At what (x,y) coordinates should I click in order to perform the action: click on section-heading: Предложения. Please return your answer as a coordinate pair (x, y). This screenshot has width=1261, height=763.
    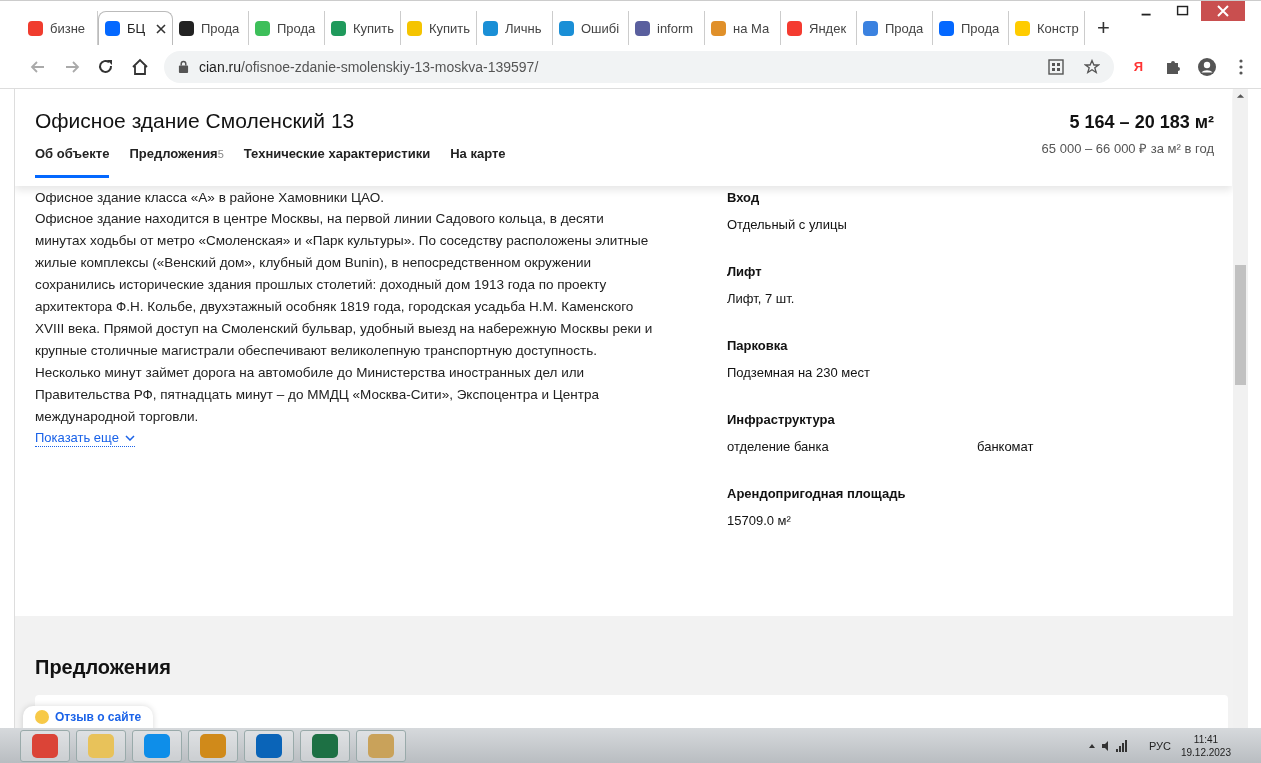
    Looking at the image, I should click on (103, 667).